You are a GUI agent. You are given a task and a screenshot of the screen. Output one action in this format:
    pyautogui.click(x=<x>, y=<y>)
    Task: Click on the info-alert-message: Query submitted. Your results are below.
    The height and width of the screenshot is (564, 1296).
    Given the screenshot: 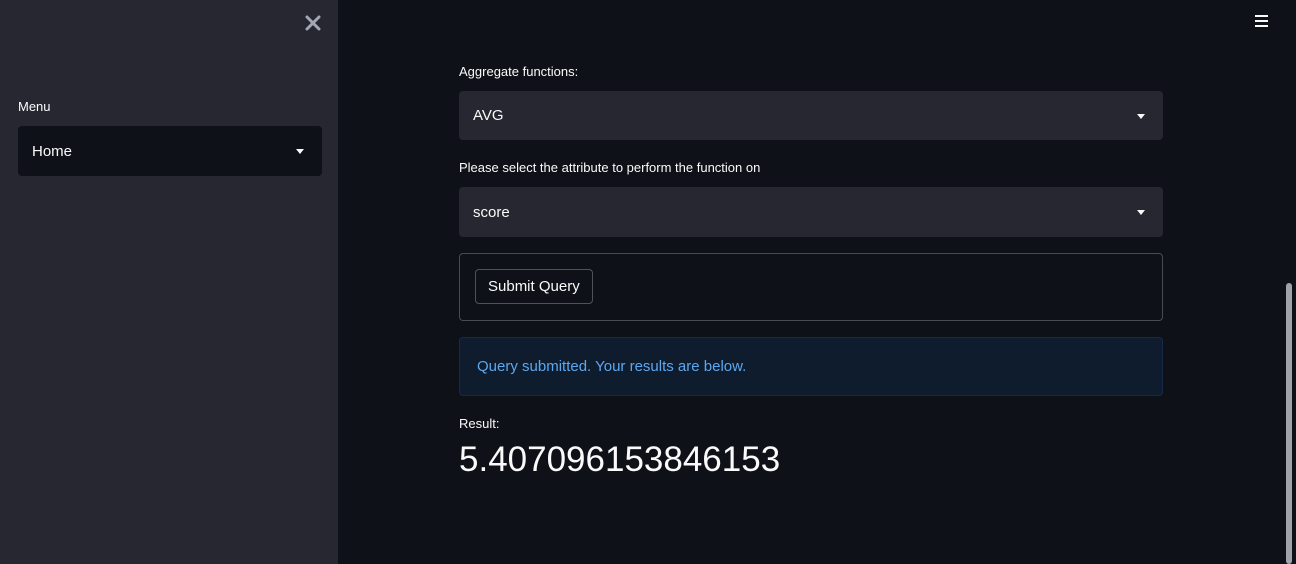 What is the action you would take?
    pyautogui.click(x=612, y=366)
    